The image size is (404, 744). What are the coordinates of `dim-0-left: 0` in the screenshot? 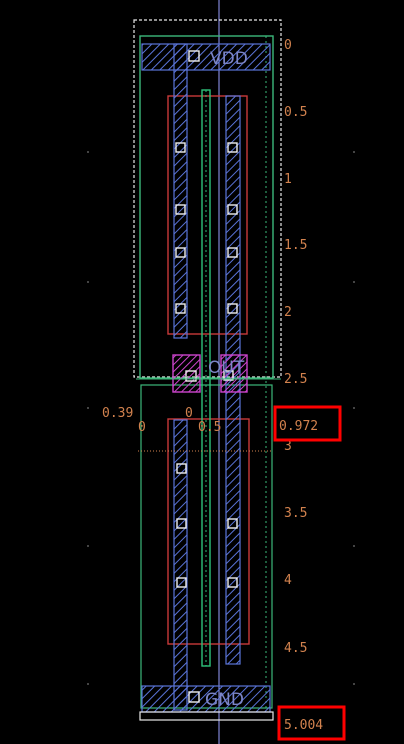 It's located at (142, 427).